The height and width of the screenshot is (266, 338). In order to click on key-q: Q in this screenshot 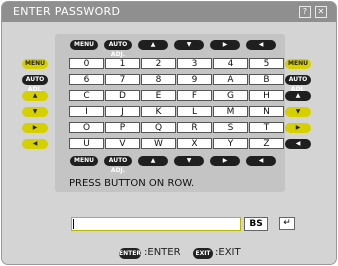, I will do `click(158, 127)`.